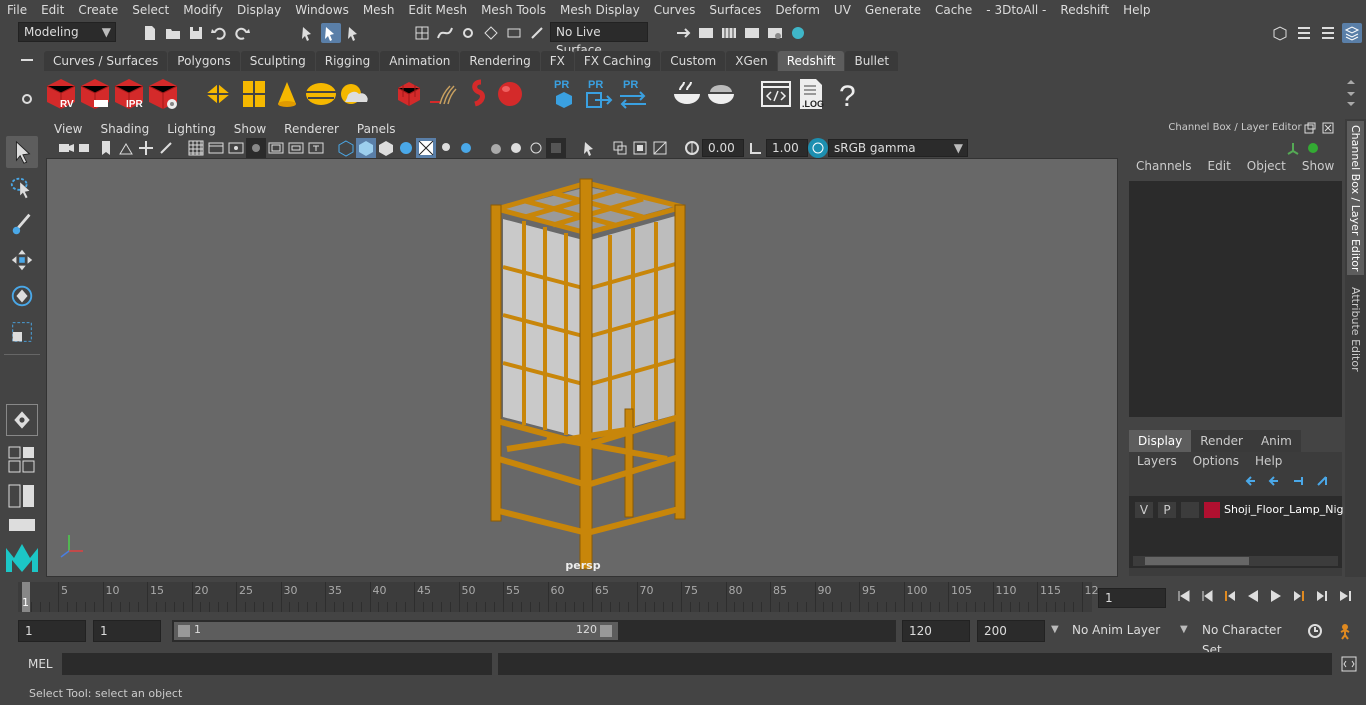  I want to click on shelf-tab-rigging: Rigging, so click(347, 61).